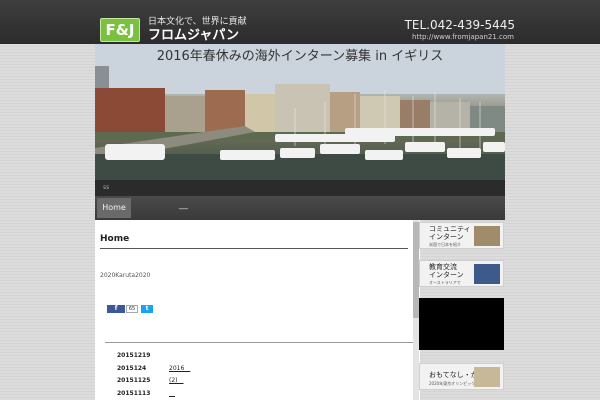  I want to click on main-nav: Home __, so click(300, 208).